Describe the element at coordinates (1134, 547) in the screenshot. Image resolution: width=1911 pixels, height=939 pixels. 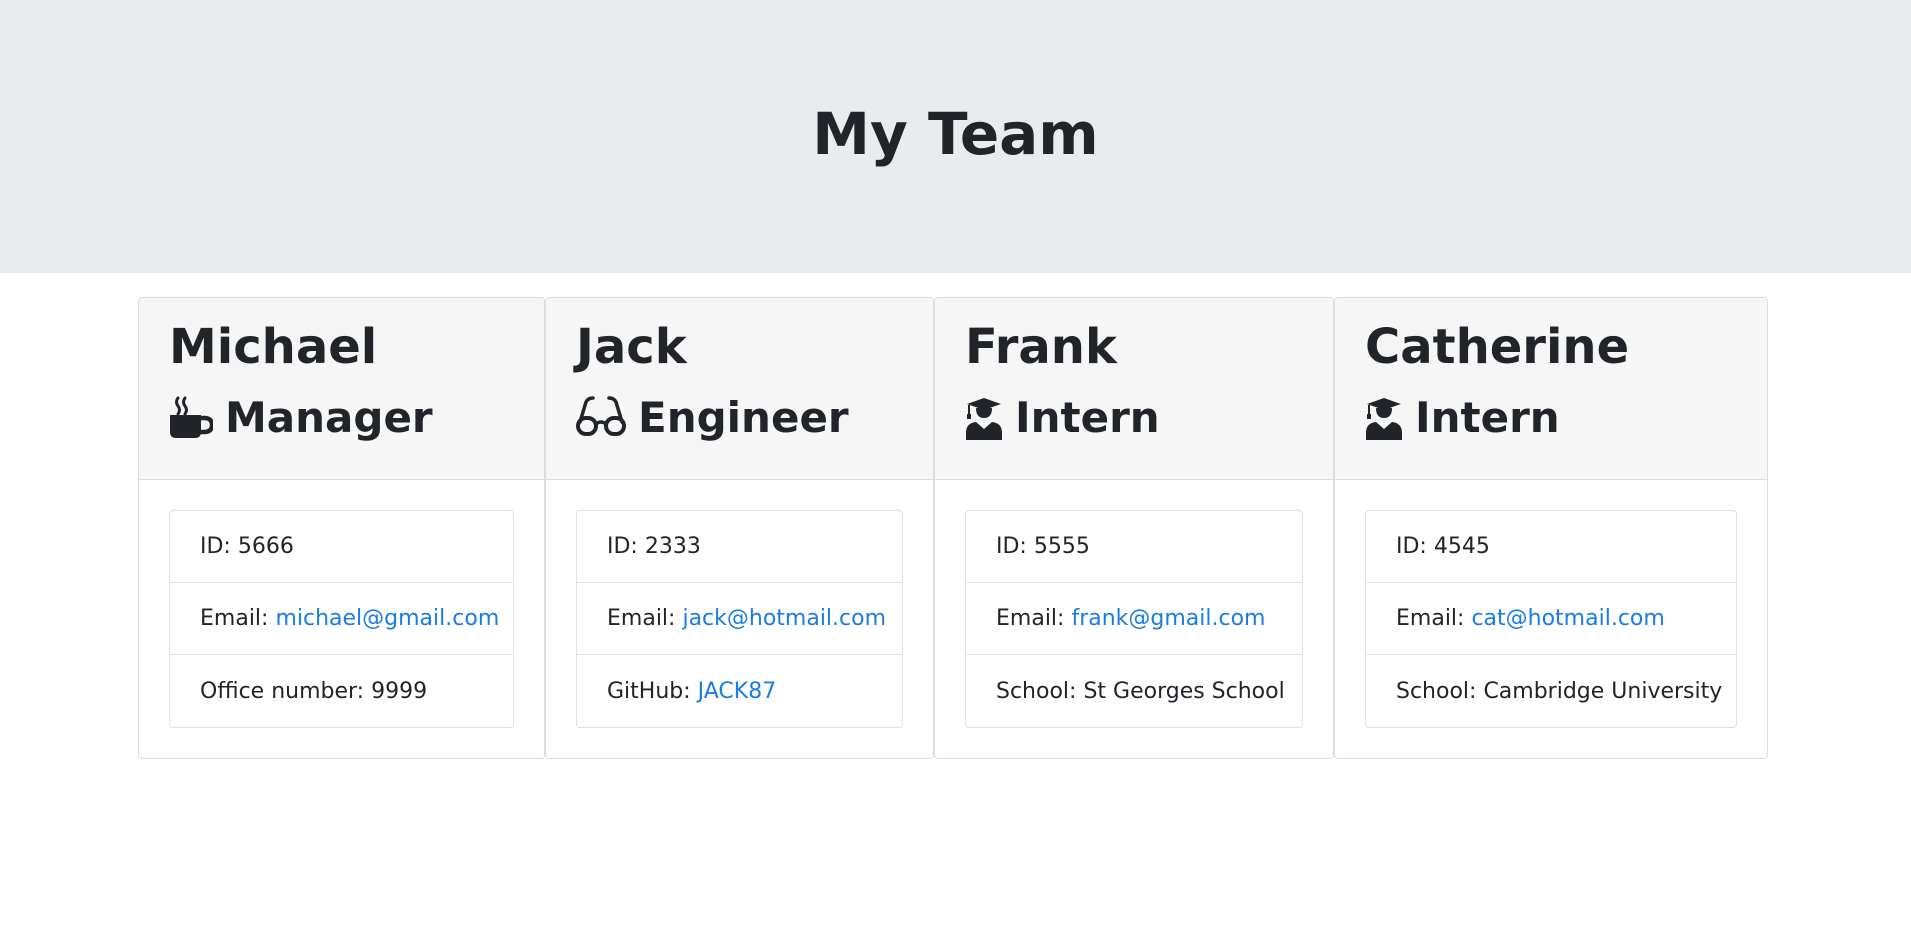
I see `id-item: ID: 5555` at that location.